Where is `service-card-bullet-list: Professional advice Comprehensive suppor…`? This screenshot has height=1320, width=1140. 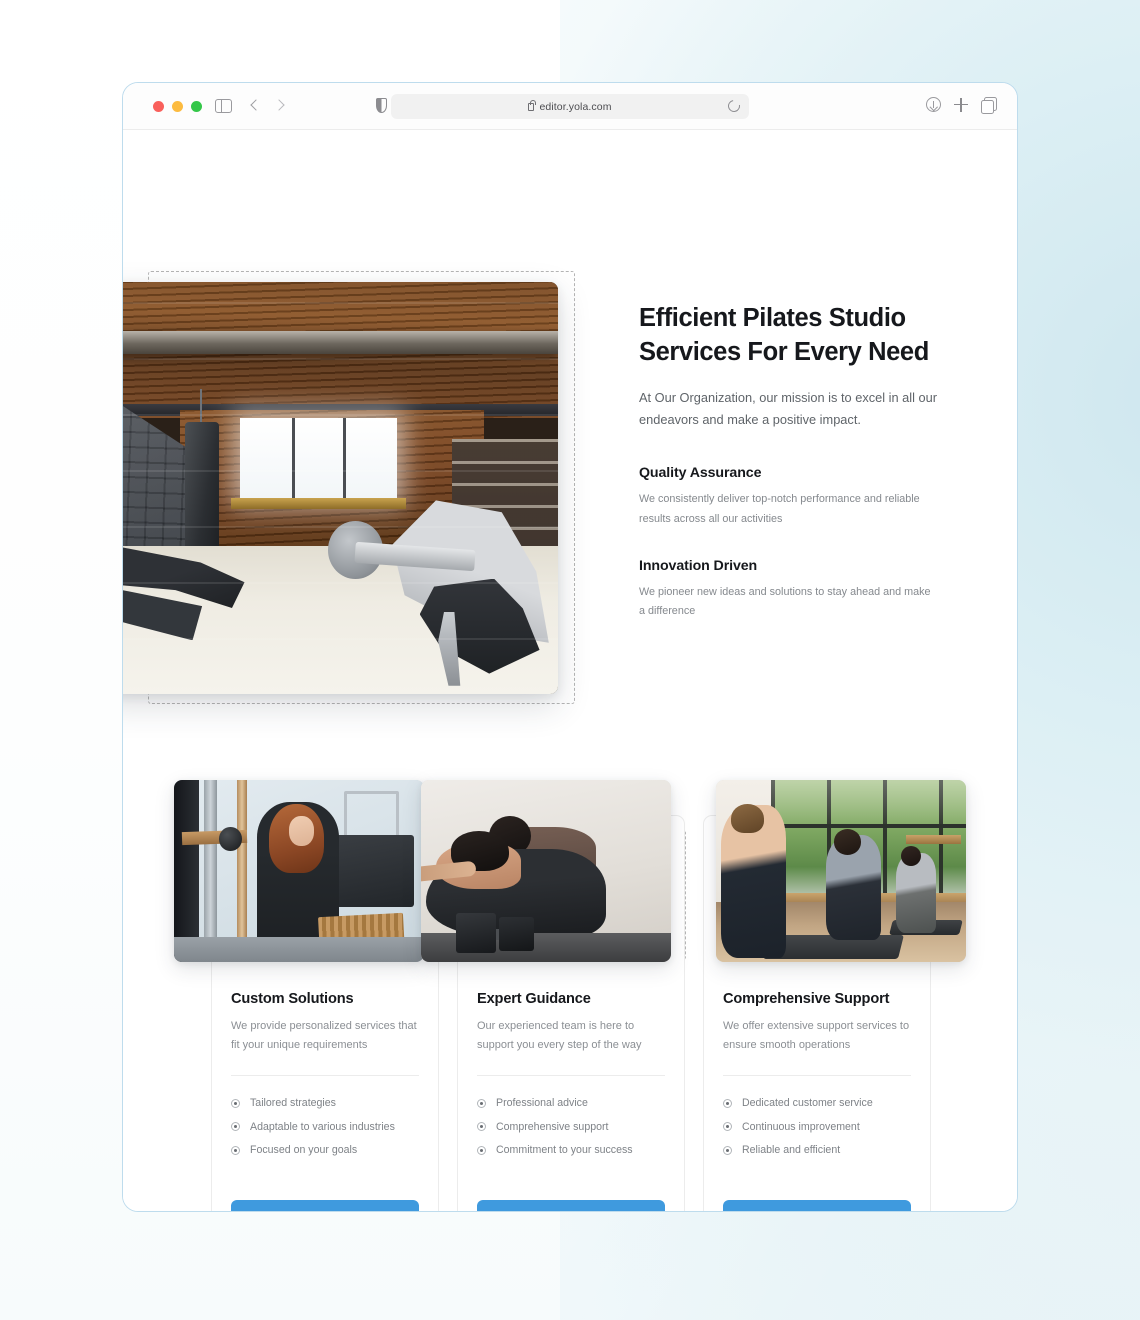
service-card-bullet-list: Professional advice Comprehensive suppor… is located at coordinates (571, 1127).